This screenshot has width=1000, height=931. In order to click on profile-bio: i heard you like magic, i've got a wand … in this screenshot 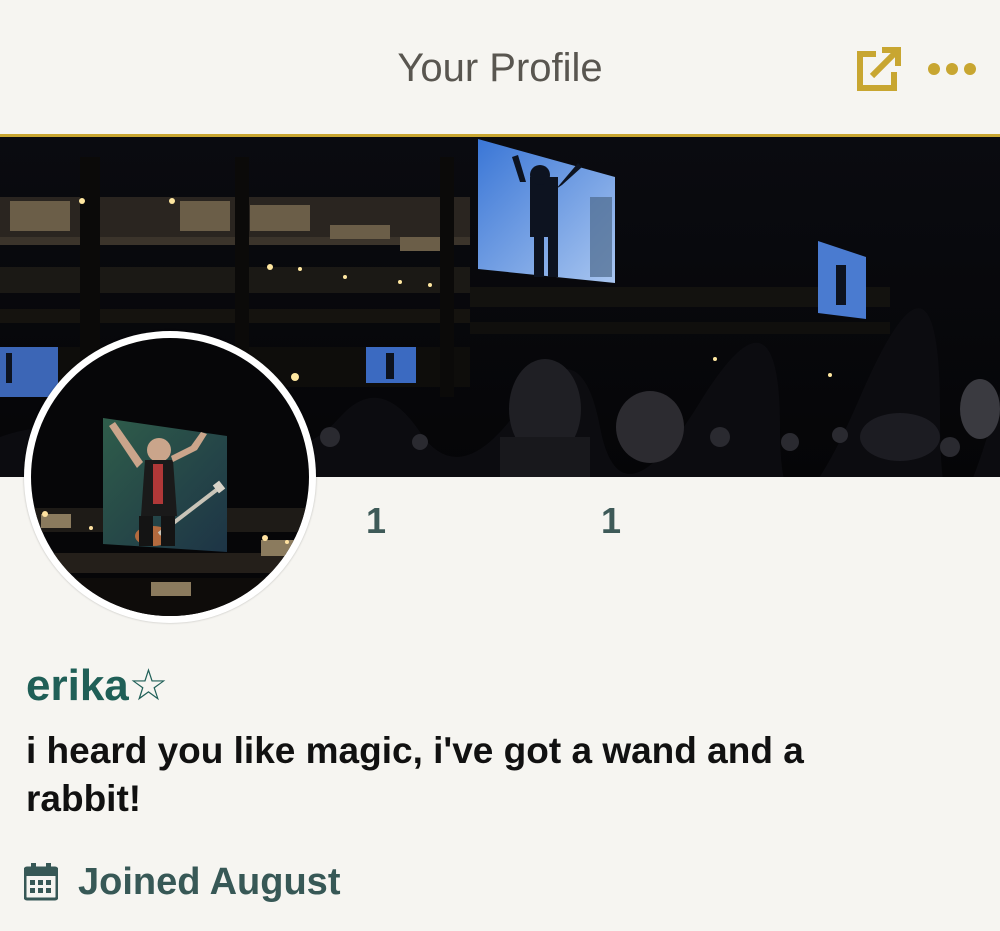, I will do `click(415, 774)`.